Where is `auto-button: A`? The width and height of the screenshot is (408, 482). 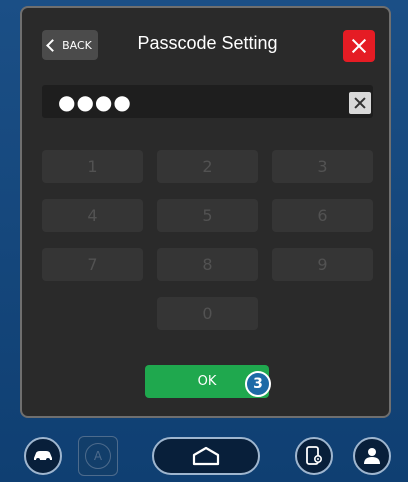
auto-button: A is located at coordinates (98, 456).